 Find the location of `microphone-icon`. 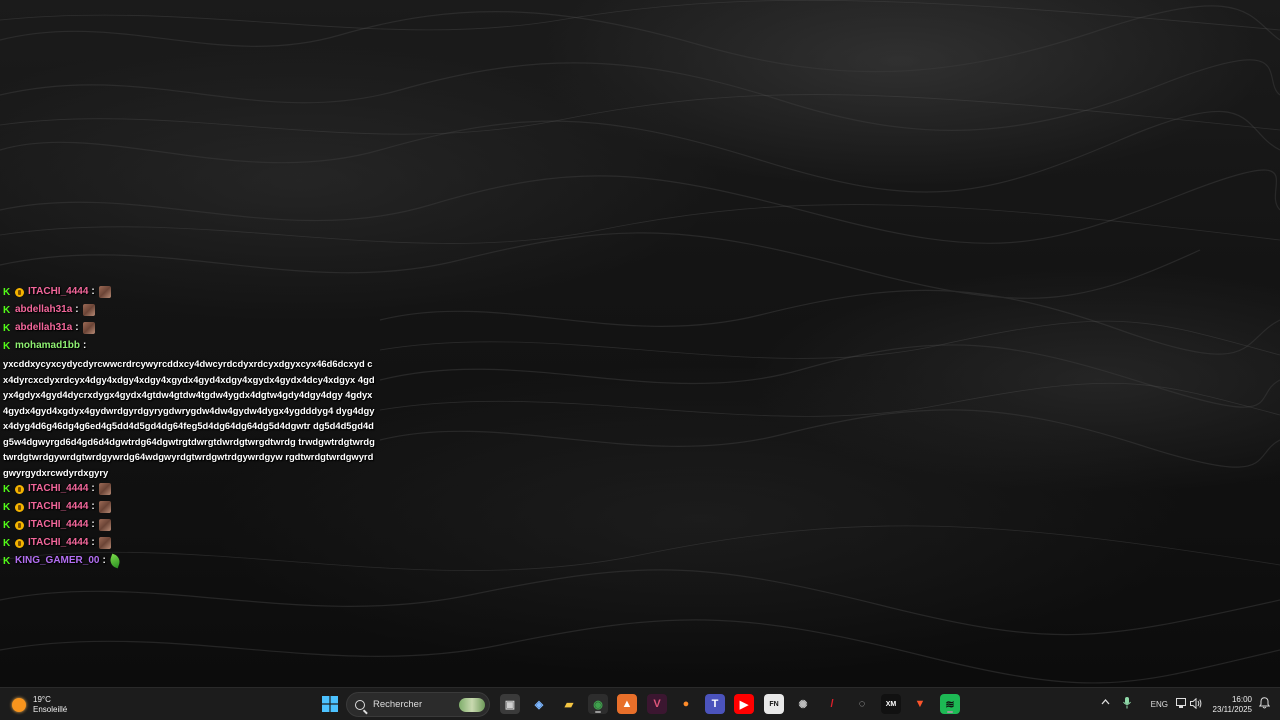

microphone-icon is located at coordinates (1127, 704).